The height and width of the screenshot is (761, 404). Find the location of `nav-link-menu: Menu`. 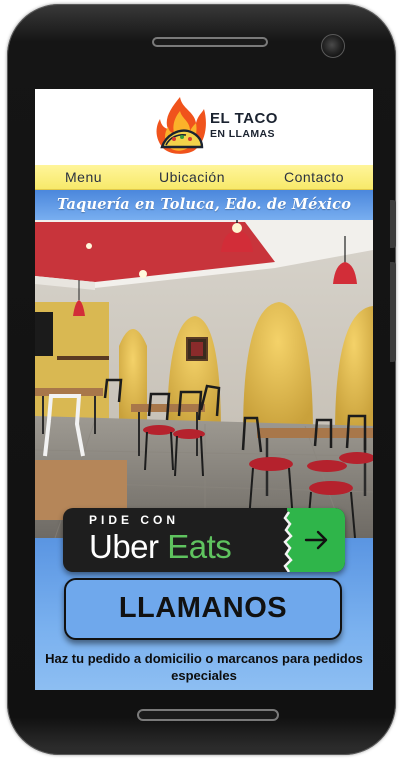

nav-link-menu: Menu is located at coordinates (83, 177).